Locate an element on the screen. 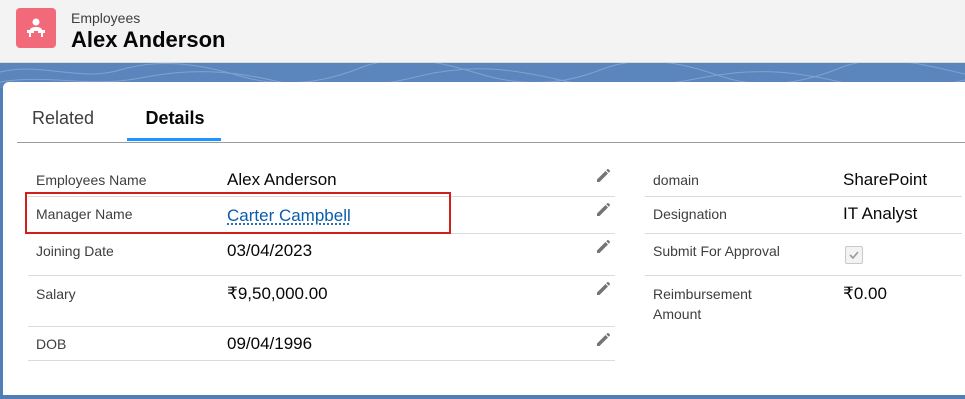 The height and width of the screenshot is (399, 965). field-label: DOB is located at coordinates (51, 344).